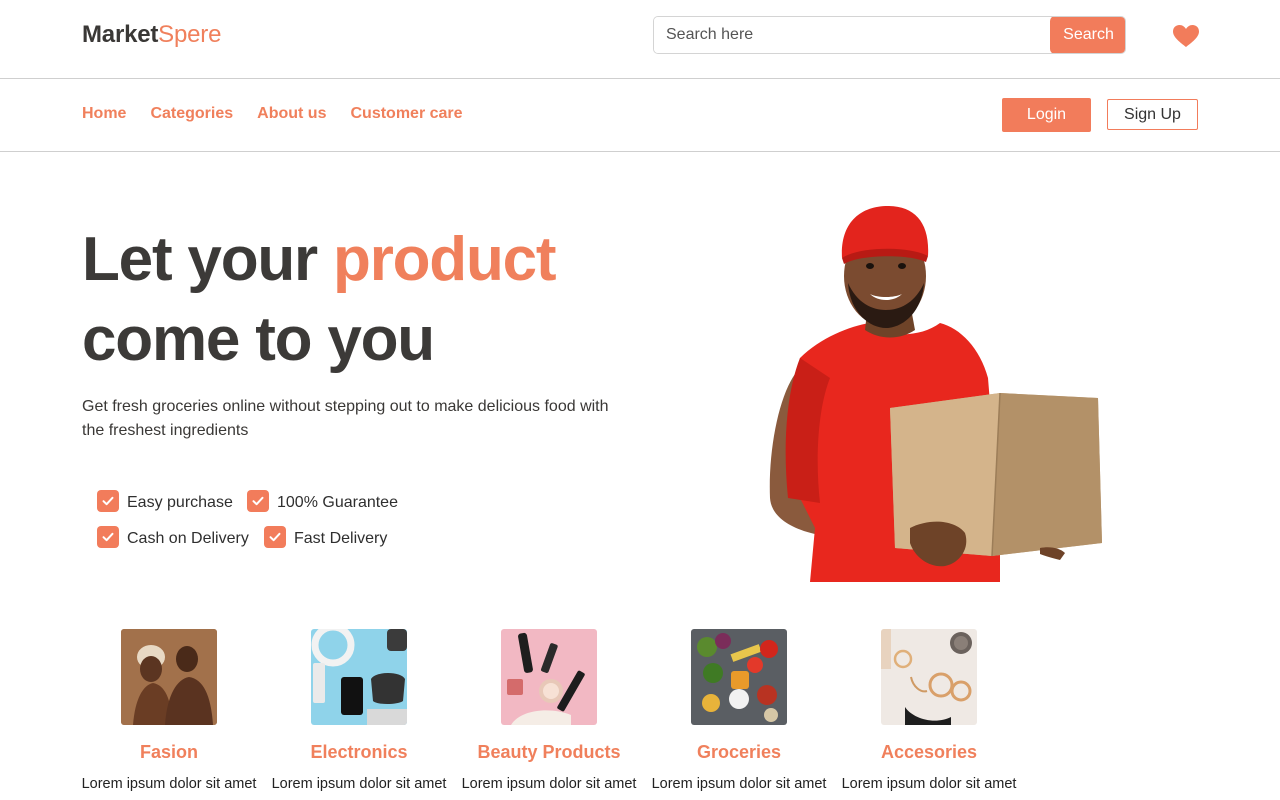 This screenshot has width=1280, height=800. What do you see at coordinates (180, 502) in the screenshot?
I see `feature-label: Easy purchase` at bounding box center [180, 502].